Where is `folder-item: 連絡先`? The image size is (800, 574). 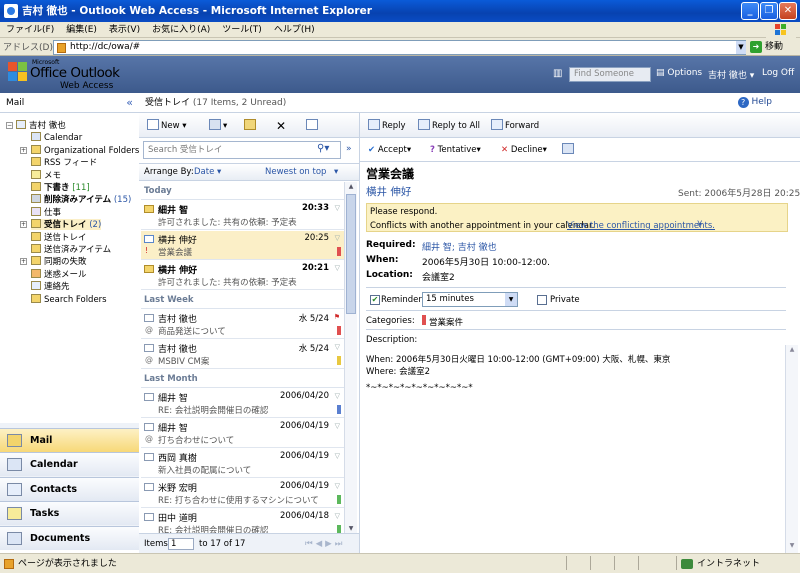 folder-item: 連絡先 is located at coordinates (50, 286).